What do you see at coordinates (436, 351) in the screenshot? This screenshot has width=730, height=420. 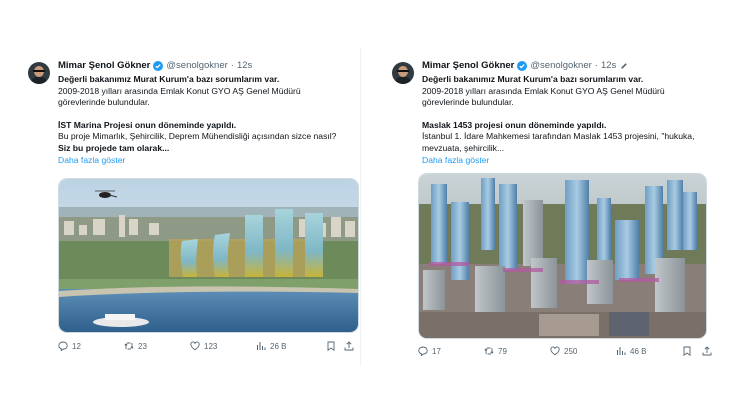 I see `reply-count: 17` at bounding box center [436, 351].